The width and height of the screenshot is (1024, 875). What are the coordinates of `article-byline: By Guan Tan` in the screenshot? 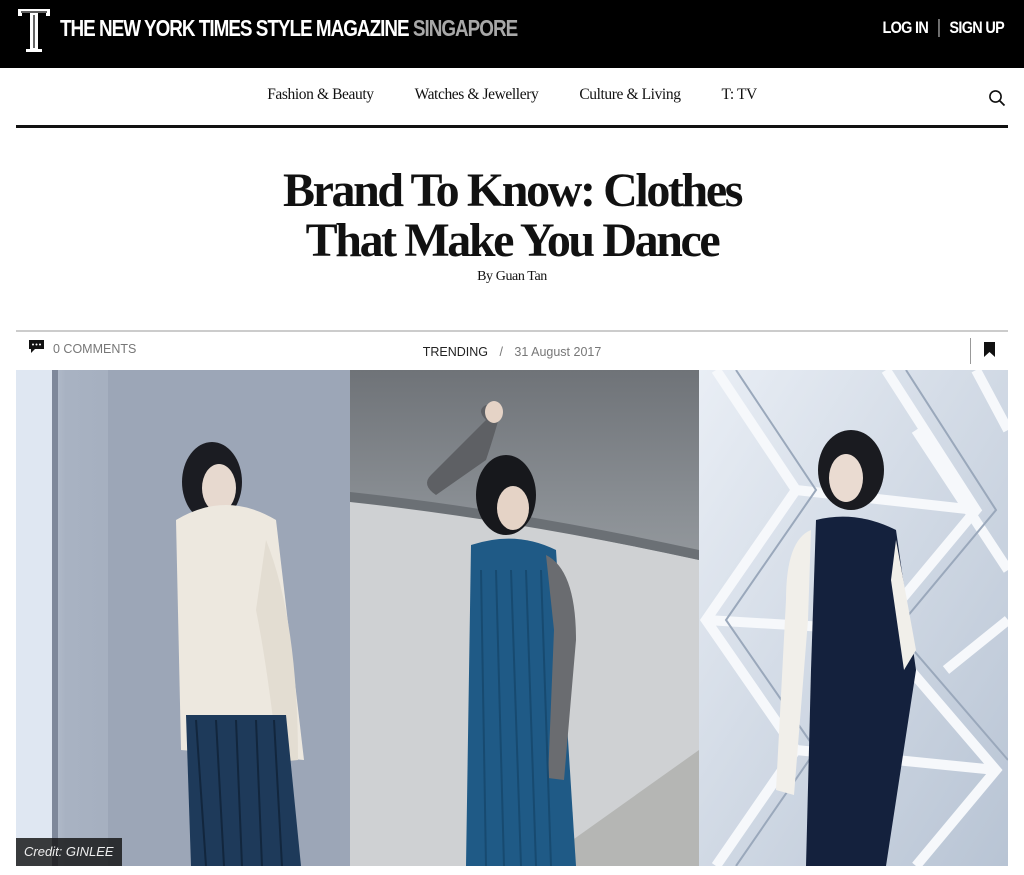 It's located at (512, 277).